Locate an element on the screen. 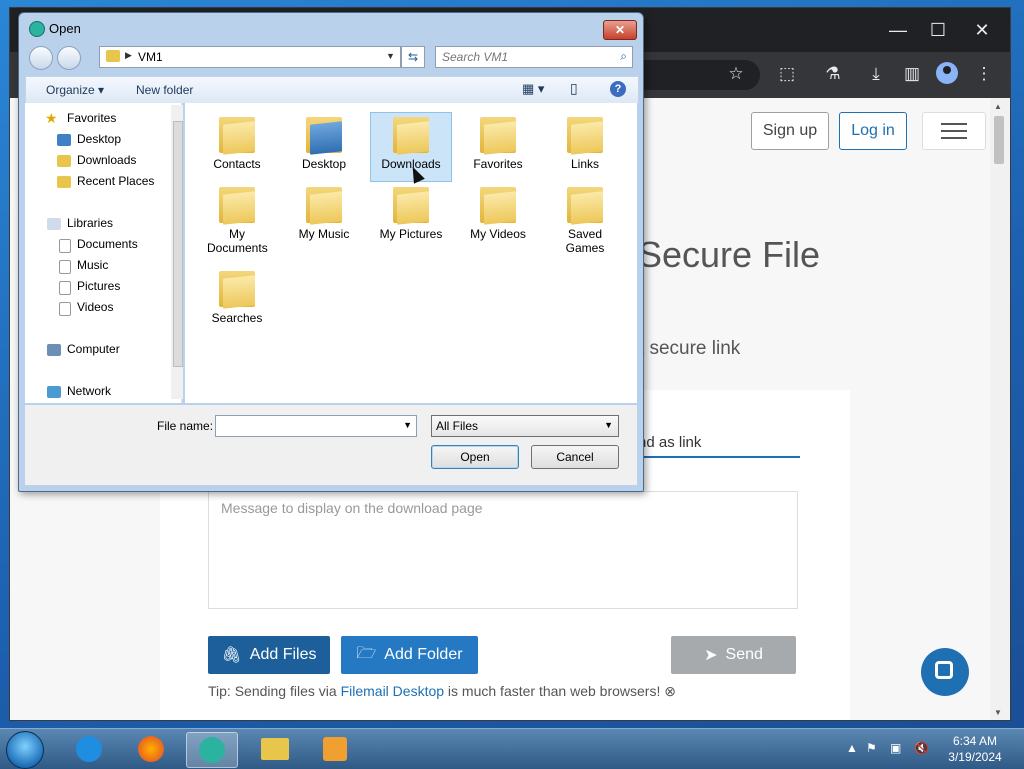  nav-pictures: Pictures is located at coordinates (98, 286).